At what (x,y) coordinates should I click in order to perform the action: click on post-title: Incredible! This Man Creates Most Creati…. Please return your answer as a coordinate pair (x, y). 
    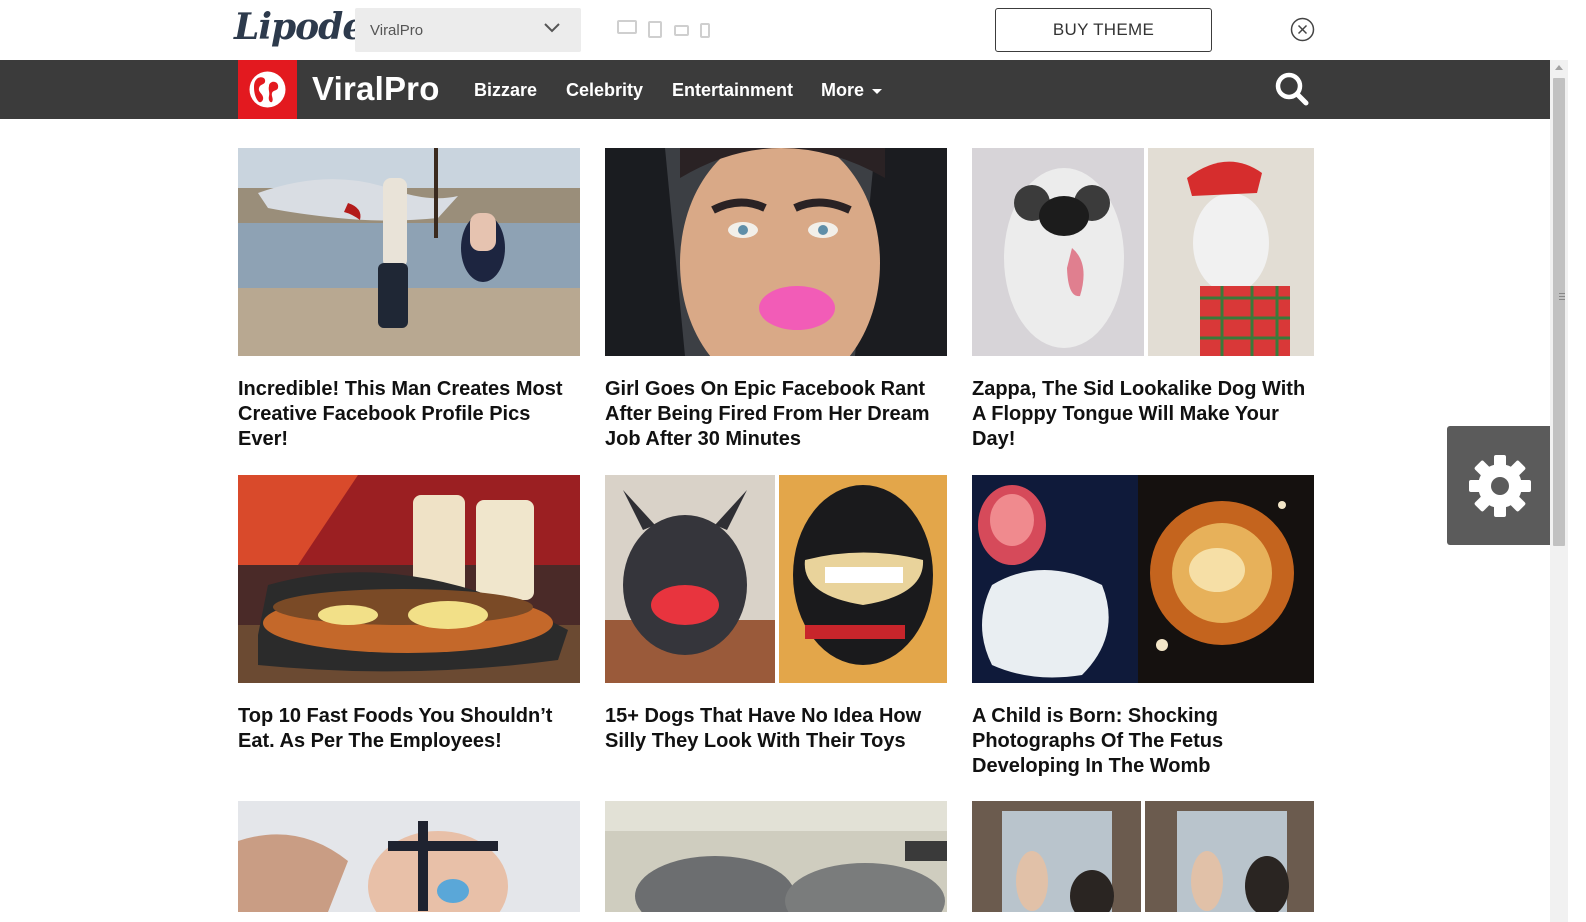
    Looking at the image, I should click on (409, 414).